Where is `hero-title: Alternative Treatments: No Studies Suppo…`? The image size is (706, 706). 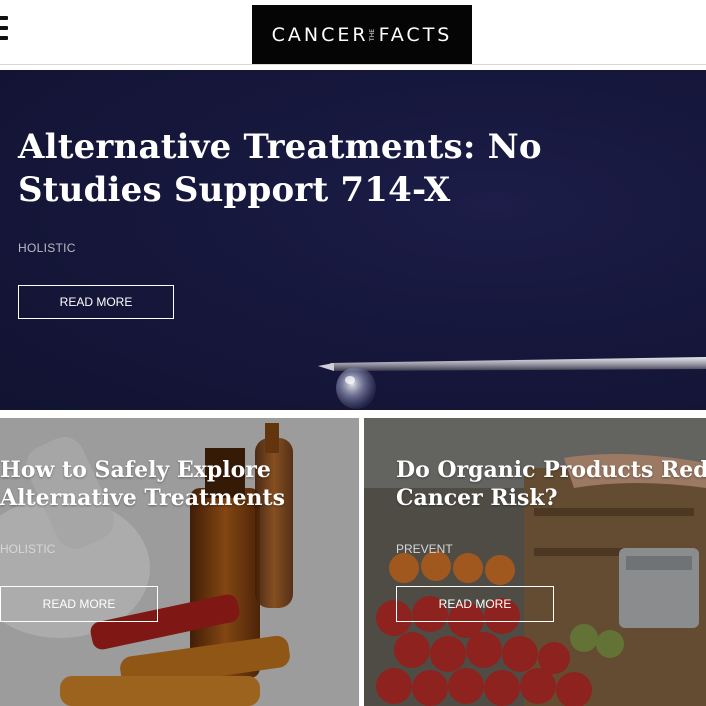 hero-title: Alternative Treatments: No Studies Suppo… is located at coordinates (348, 169).